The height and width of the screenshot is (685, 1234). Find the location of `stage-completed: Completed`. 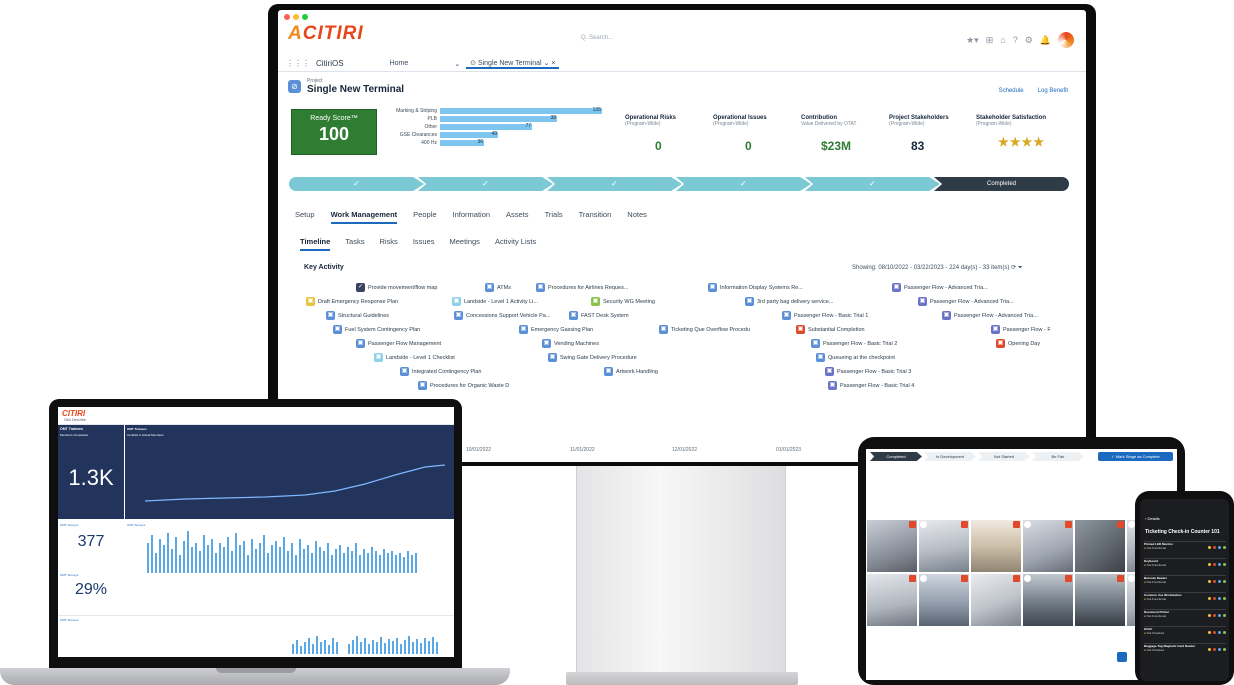

stage-completed: Completed is located at coordinates (896, 456).